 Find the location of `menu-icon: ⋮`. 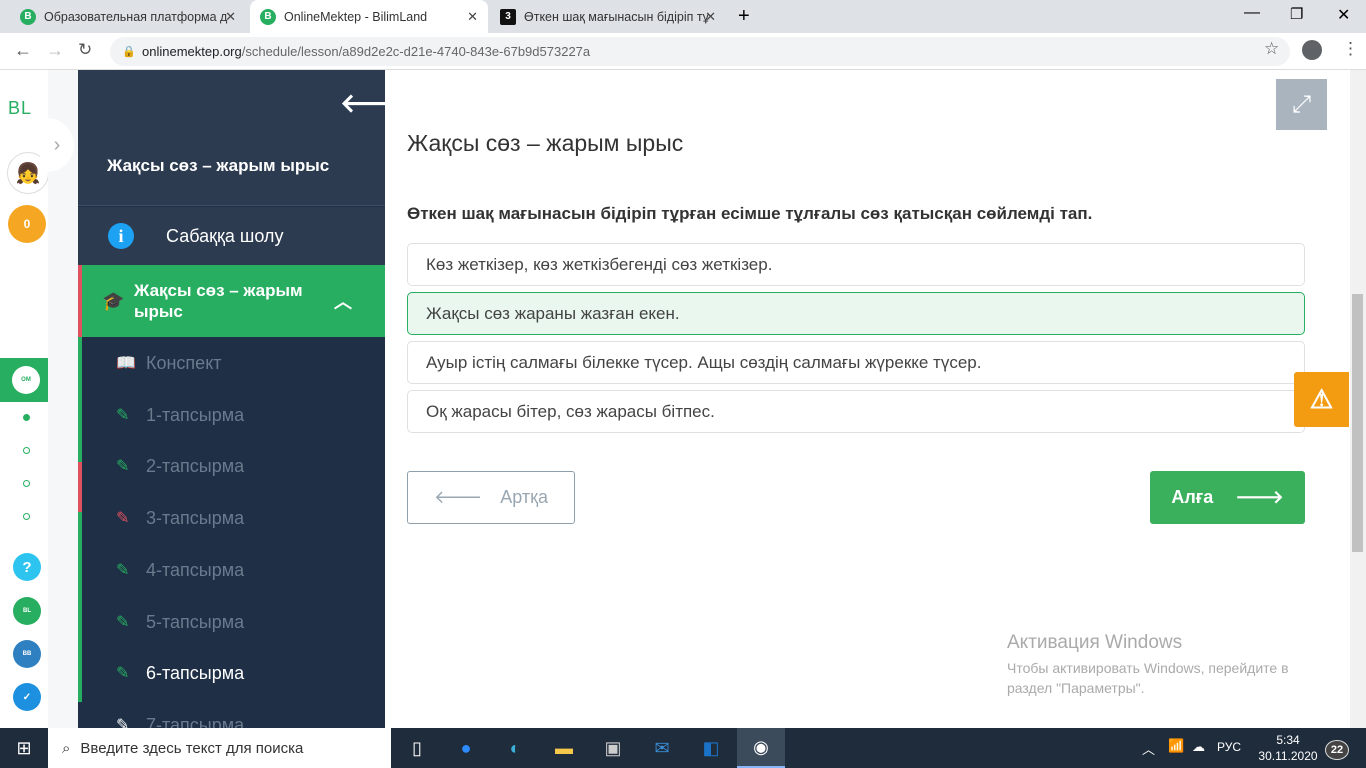

menu-icon: ⋮ is located at coordinates (1350, 49).